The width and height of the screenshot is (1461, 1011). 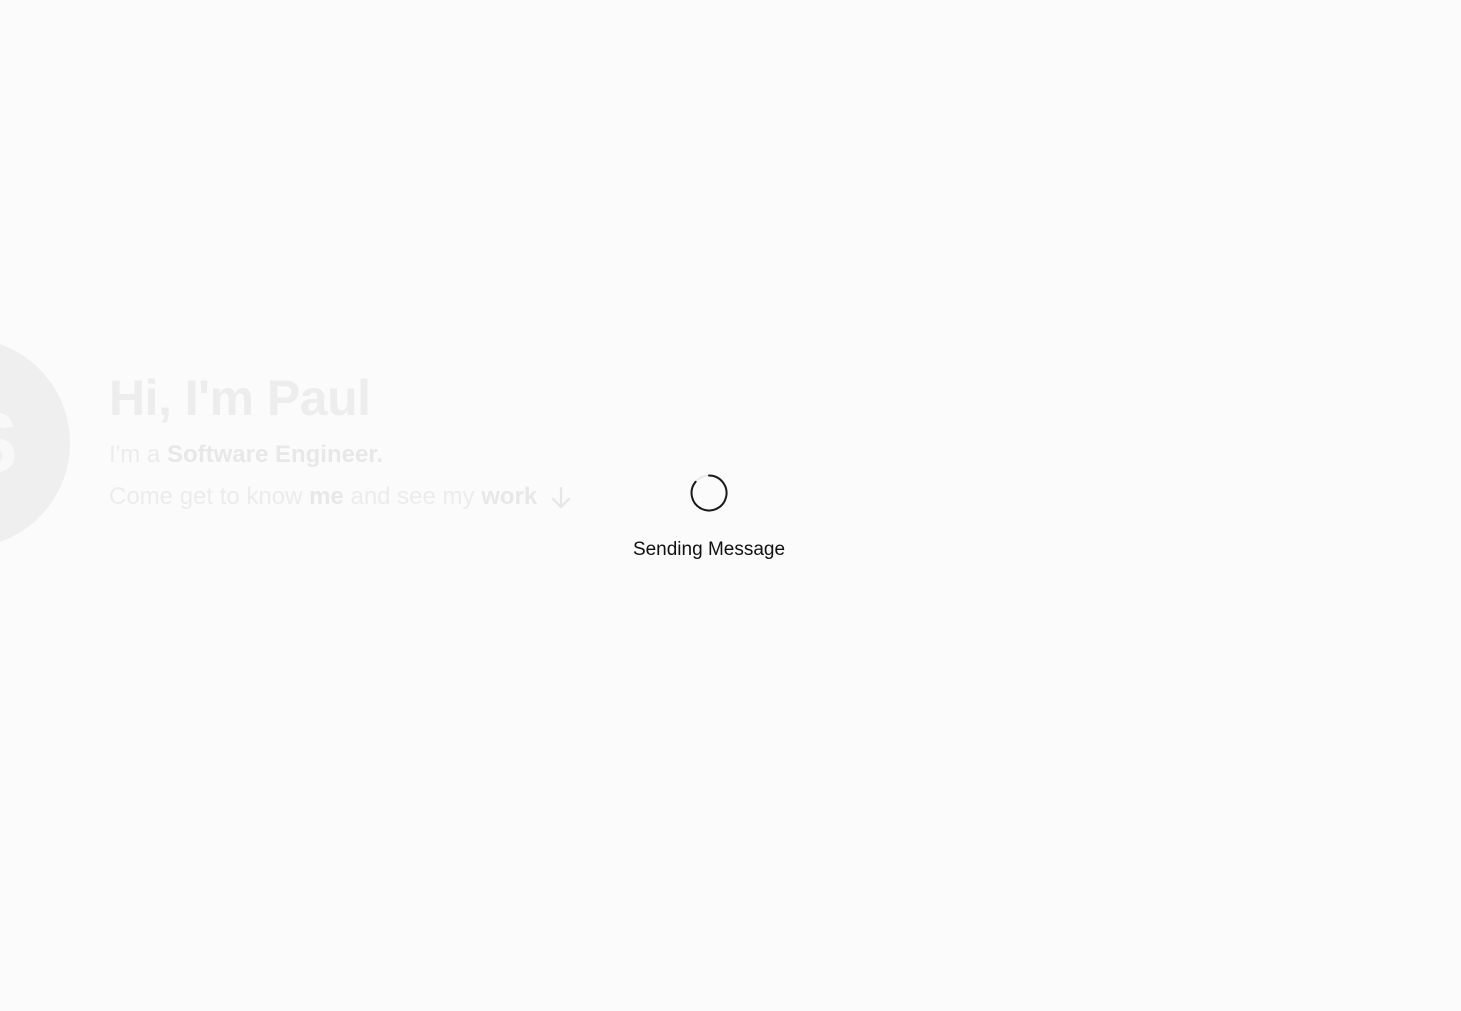 What do you see at coordinates (709, 549) in the screenshot?
I see `status-text: Sending Message` at bounding box center [709, 549].